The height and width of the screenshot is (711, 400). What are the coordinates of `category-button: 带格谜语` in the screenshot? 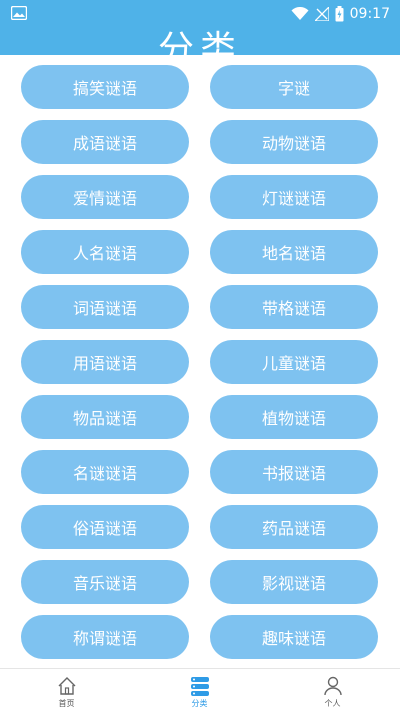 It's located at (294, 307).